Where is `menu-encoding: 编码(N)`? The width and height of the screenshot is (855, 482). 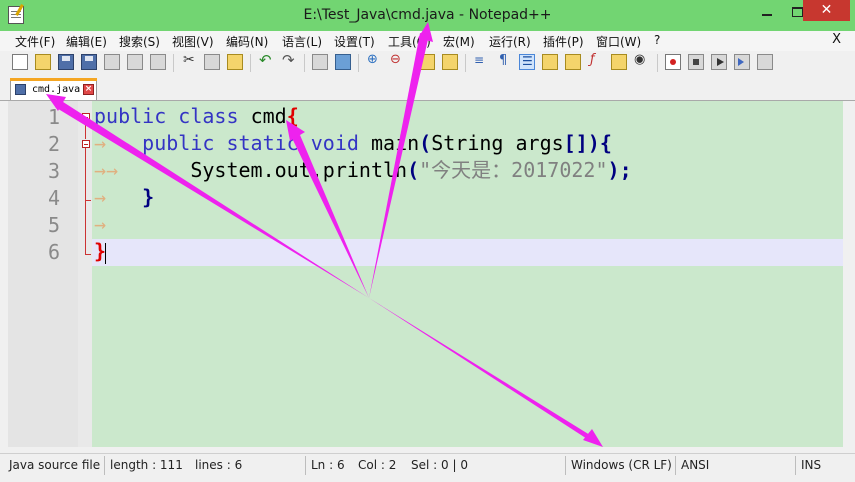
menu-encoding: 编码(N) is located at coordinates (247, 41).